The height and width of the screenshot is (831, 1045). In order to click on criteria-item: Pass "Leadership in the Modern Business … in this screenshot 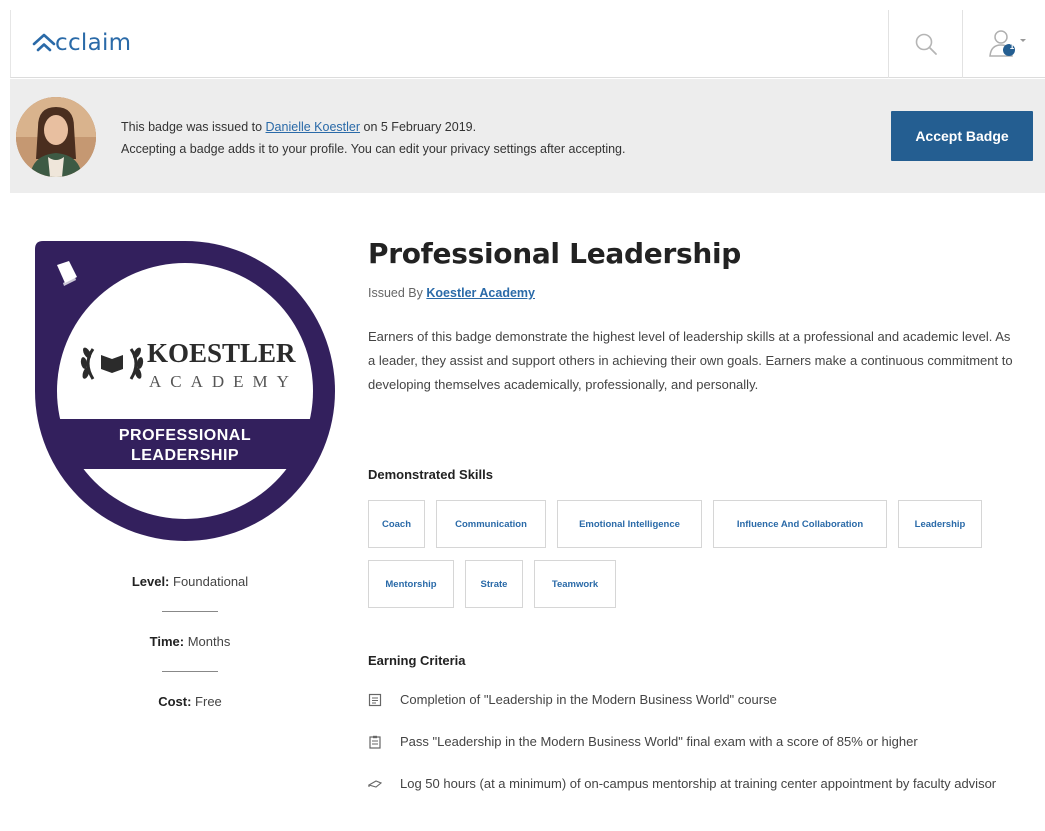, I will do `click(698, 742)`.